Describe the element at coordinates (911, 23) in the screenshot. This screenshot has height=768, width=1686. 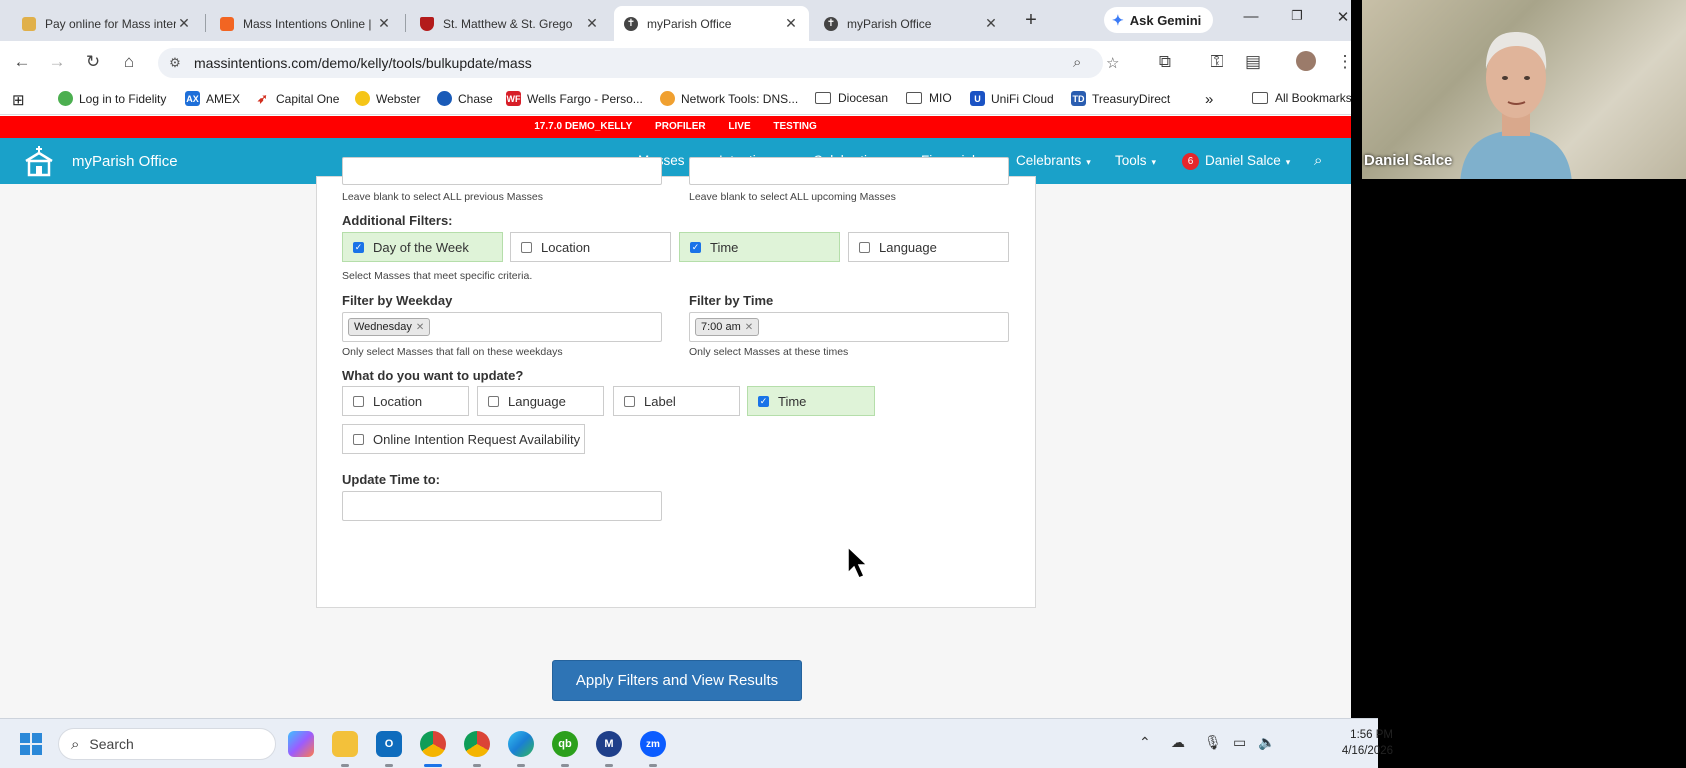
I see `tab-myparish-office: ✝ myParish Office ✕` at that location.